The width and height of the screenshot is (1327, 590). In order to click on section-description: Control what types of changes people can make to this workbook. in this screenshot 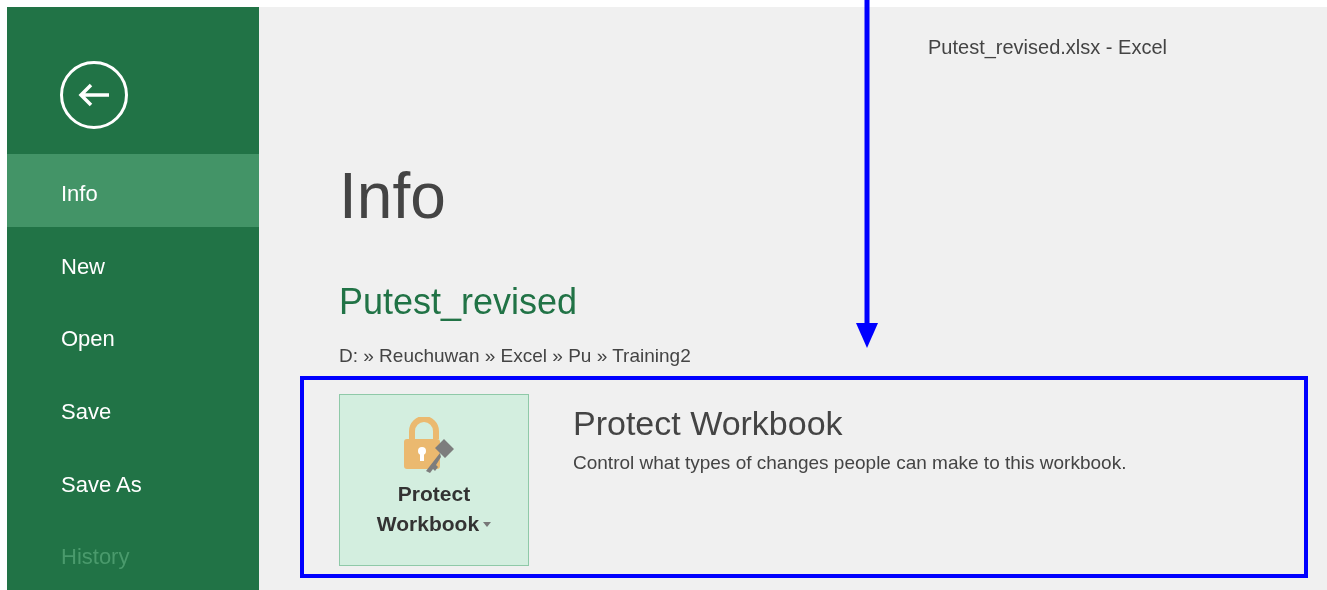, I will do `click(850, 463)`.